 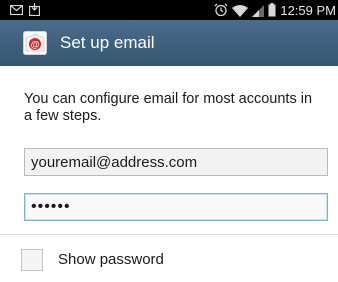 I want to click on signal-icon, so click(x=258, y=10).